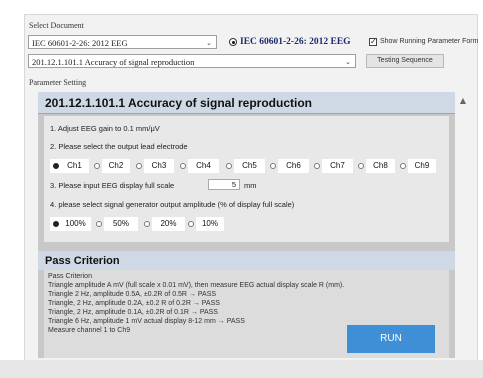 This screenshot has width=483, height=378. I want to click on channel-label-ch2: Ch2, so click(116, 165).